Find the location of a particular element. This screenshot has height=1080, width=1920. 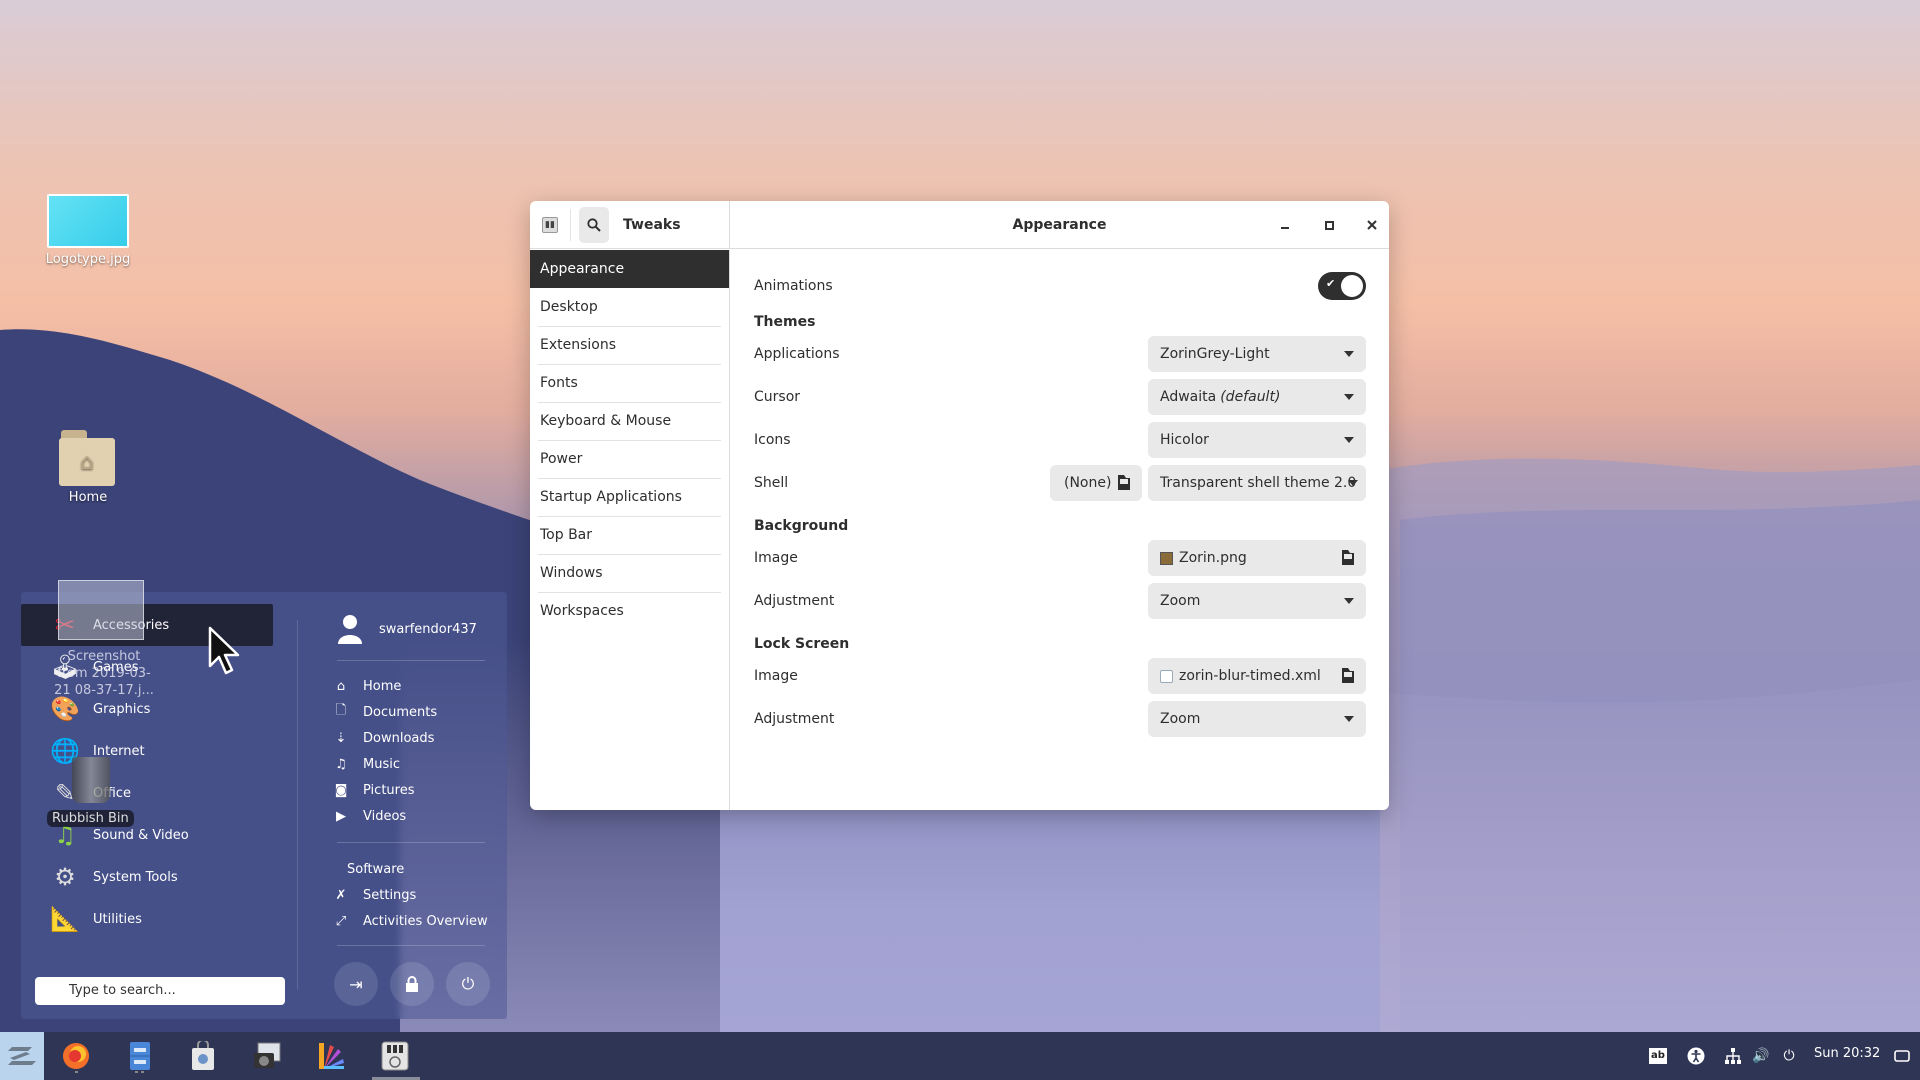

search-button is located at coordinates (594, 225).